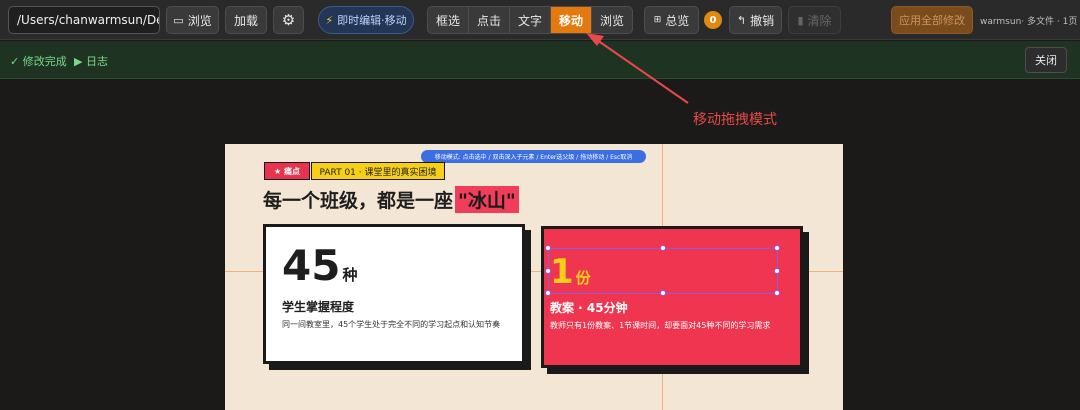 This screenshot has width=1080, height=410. What do you see at coordinates (663, 248) in the screenshot?
I see `resize-handle-top` at bounding box center [663, 248].